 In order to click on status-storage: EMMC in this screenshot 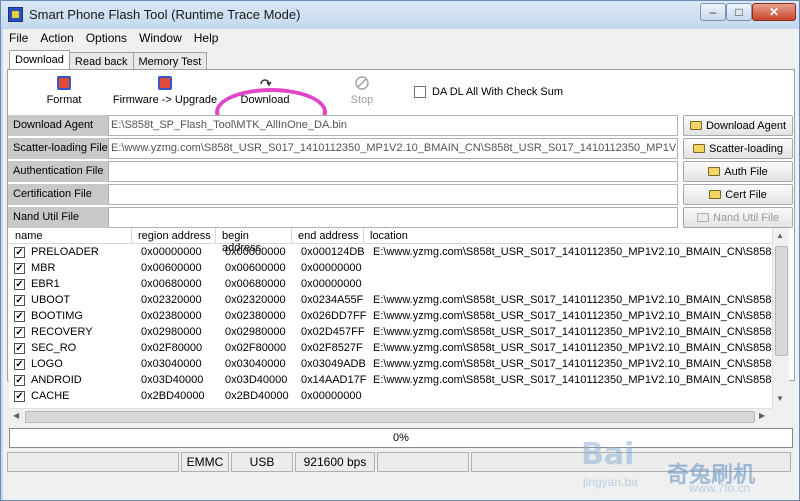, I will do `click(205, 462)`.